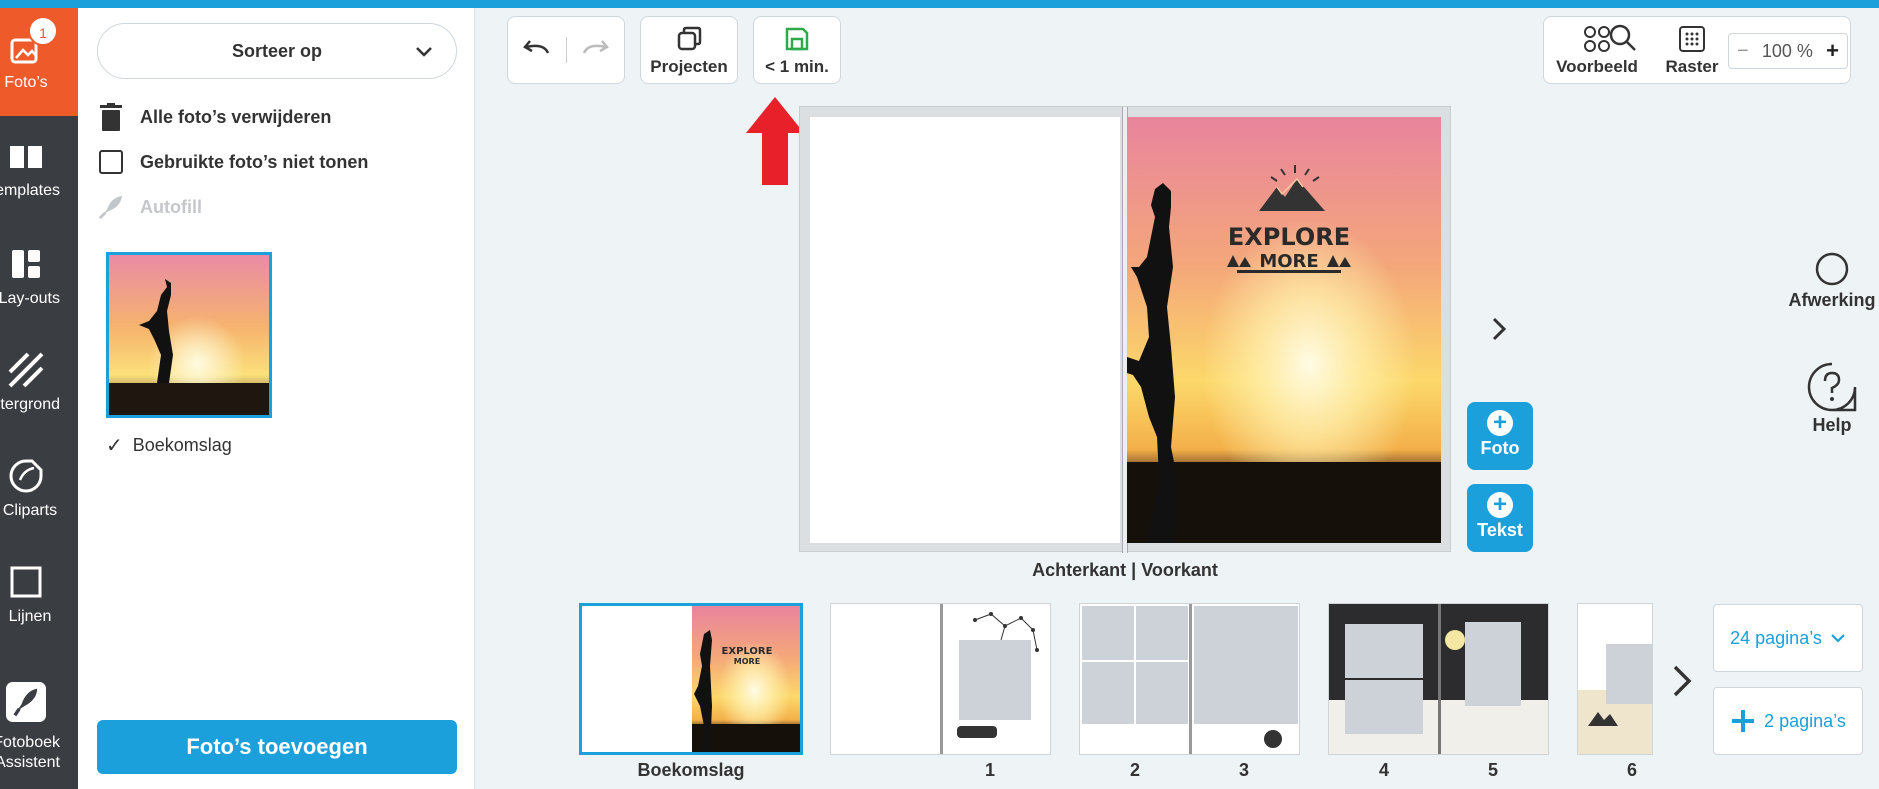 This screenshot has height=789, width=1879. What do you see at coordinates (1787, 50) in the screenshot?
I see `zoom-level: 100 %` at bounding box center [1787, 50].